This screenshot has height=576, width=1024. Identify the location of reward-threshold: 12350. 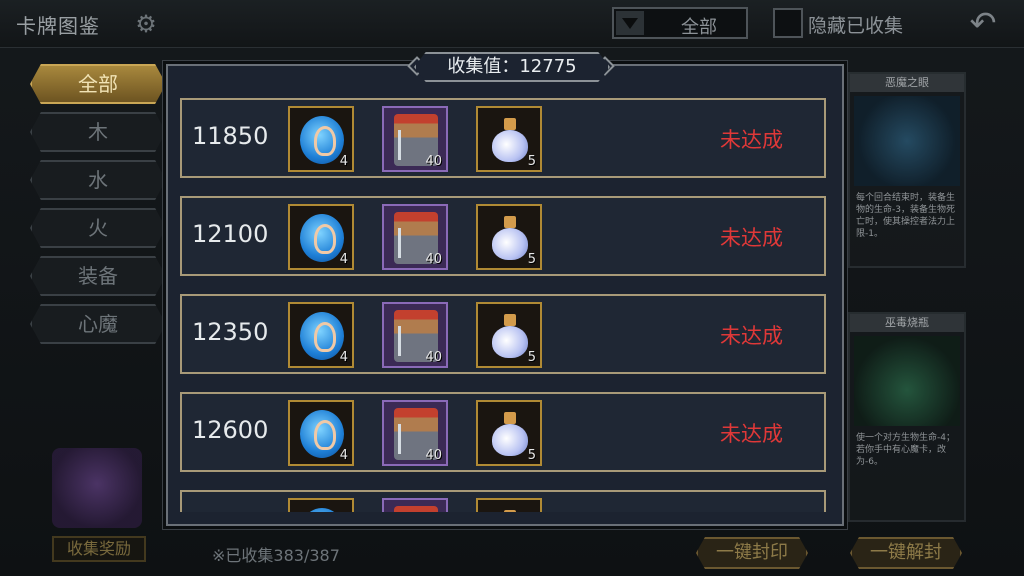
(230, 332).